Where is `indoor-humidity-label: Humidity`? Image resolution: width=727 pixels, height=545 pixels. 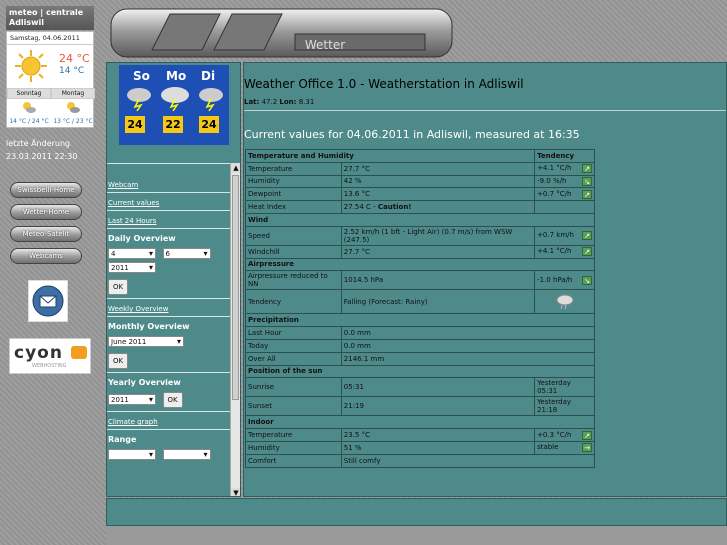
indoor-humidity-label: Humidity is located at coordinates (293, 447).